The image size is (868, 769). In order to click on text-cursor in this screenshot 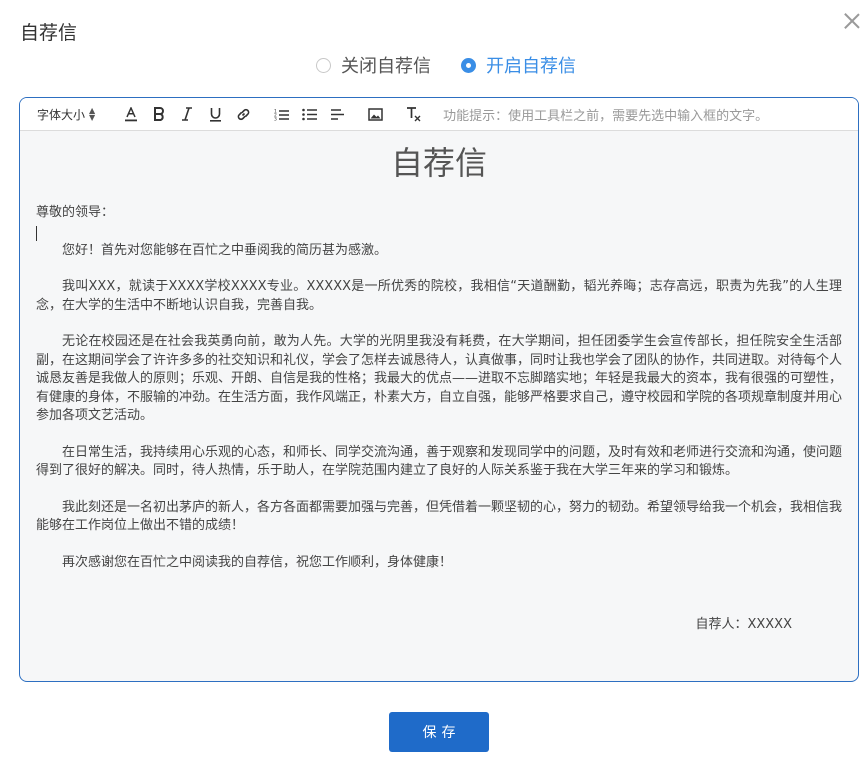, I will do `click(36, 233)`.